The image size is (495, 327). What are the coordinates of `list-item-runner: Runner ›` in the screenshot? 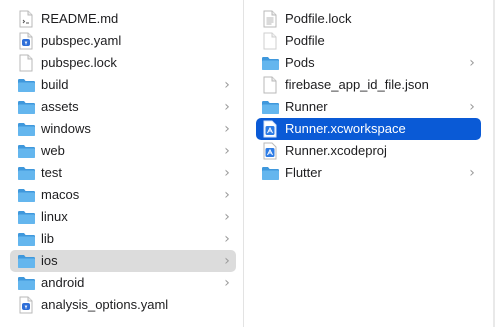 It's located at (368, 107).